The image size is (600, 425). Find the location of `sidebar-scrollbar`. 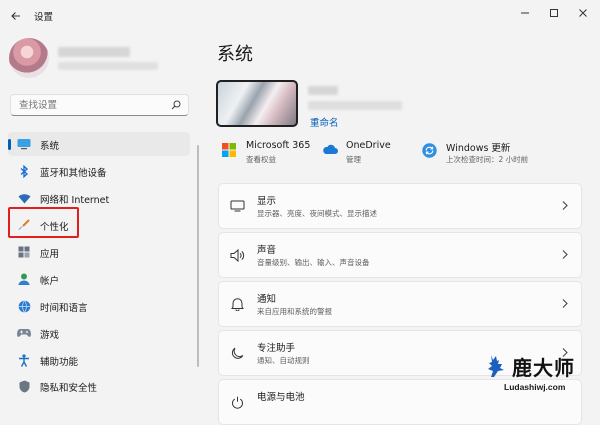

sidebar-scrollbar is located at coordinates (198, 256).